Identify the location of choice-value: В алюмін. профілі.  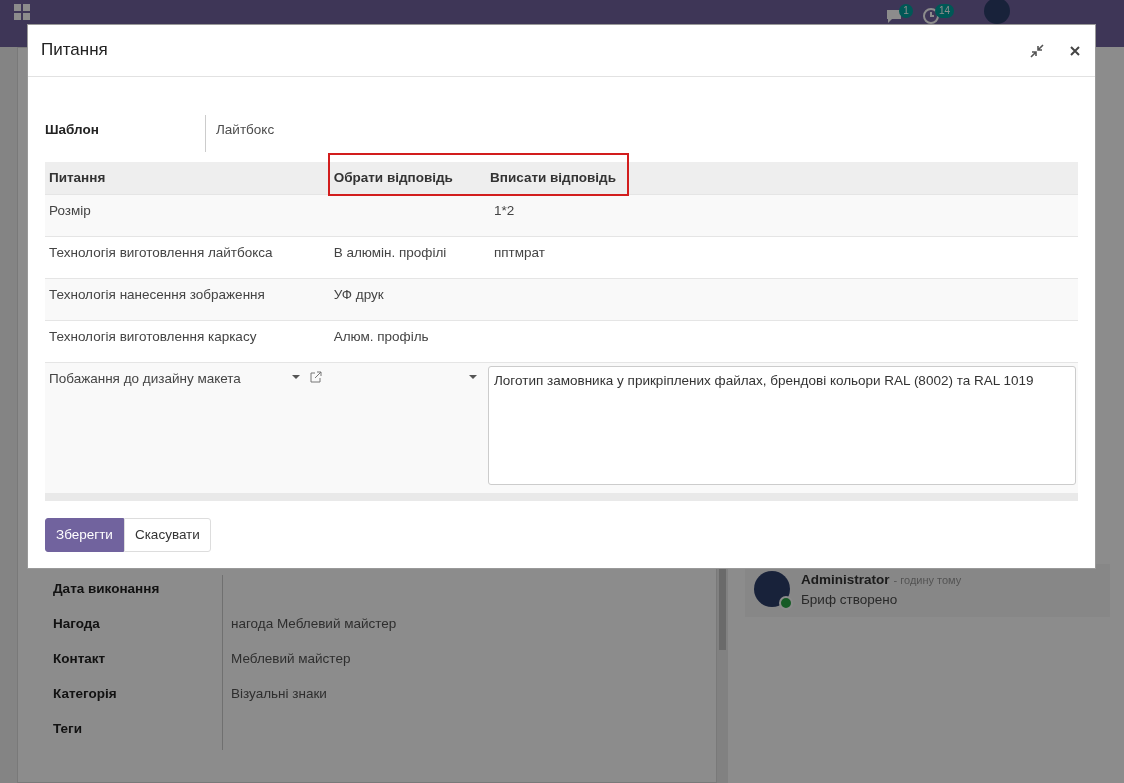
(390, 252).